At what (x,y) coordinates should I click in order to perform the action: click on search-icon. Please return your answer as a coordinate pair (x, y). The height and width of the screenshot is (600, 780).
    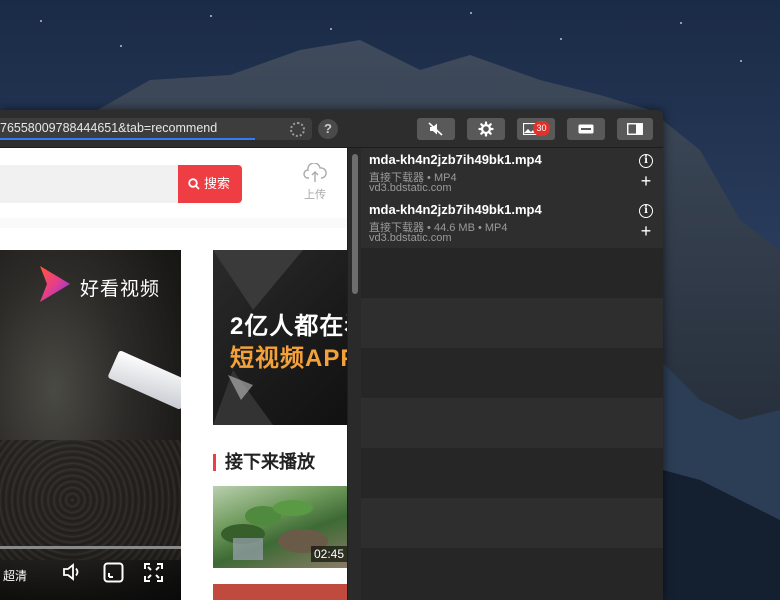
    Looking at the image, I should click on (194, 183).